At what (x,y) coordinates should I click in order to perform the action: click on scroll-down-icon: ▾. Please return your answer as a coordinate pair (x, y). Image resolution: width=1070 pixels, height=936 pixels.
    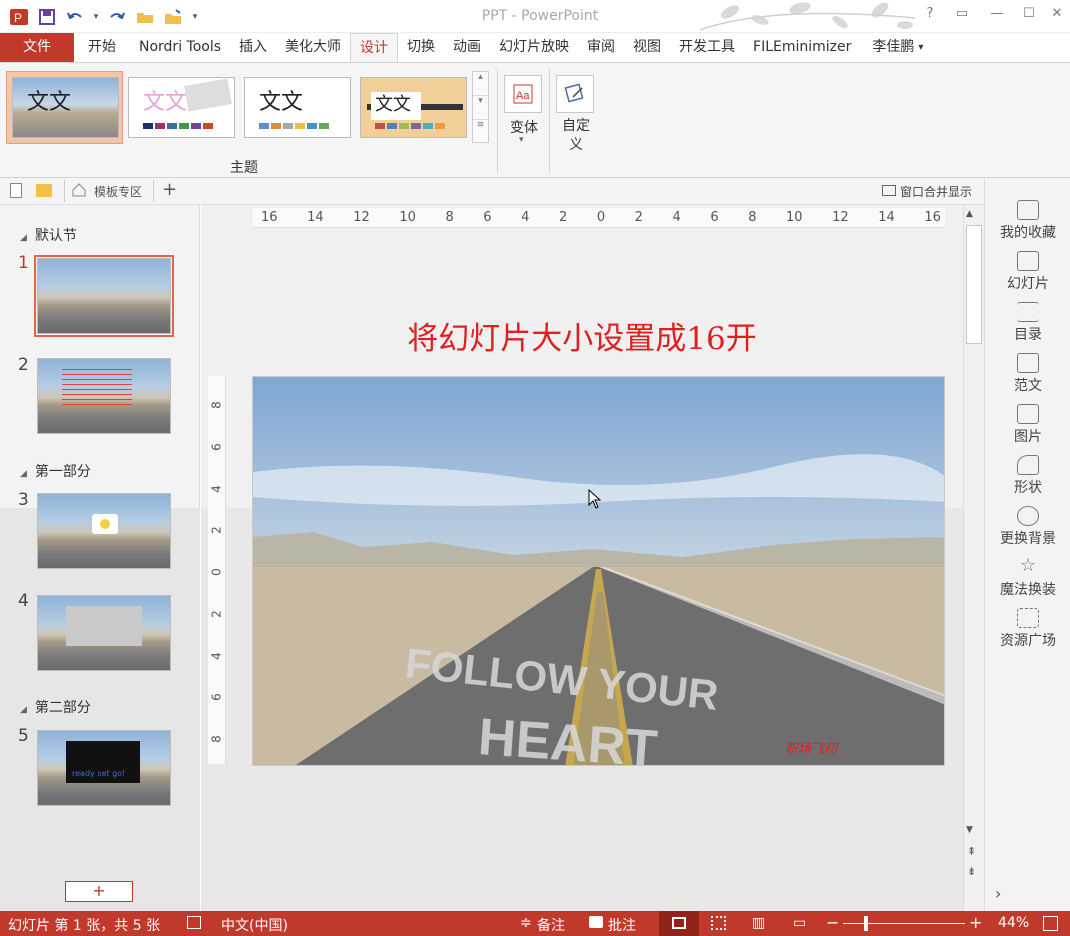
    Looking at the image, I should click on (480, 108).